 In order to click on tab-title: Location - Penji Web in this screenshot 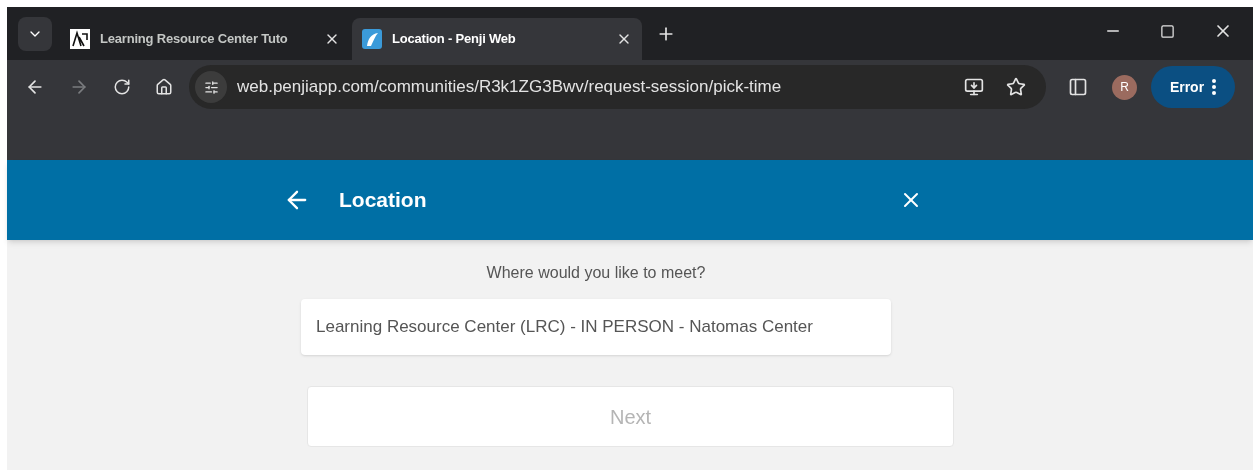, I will do `click(454, 39)`.